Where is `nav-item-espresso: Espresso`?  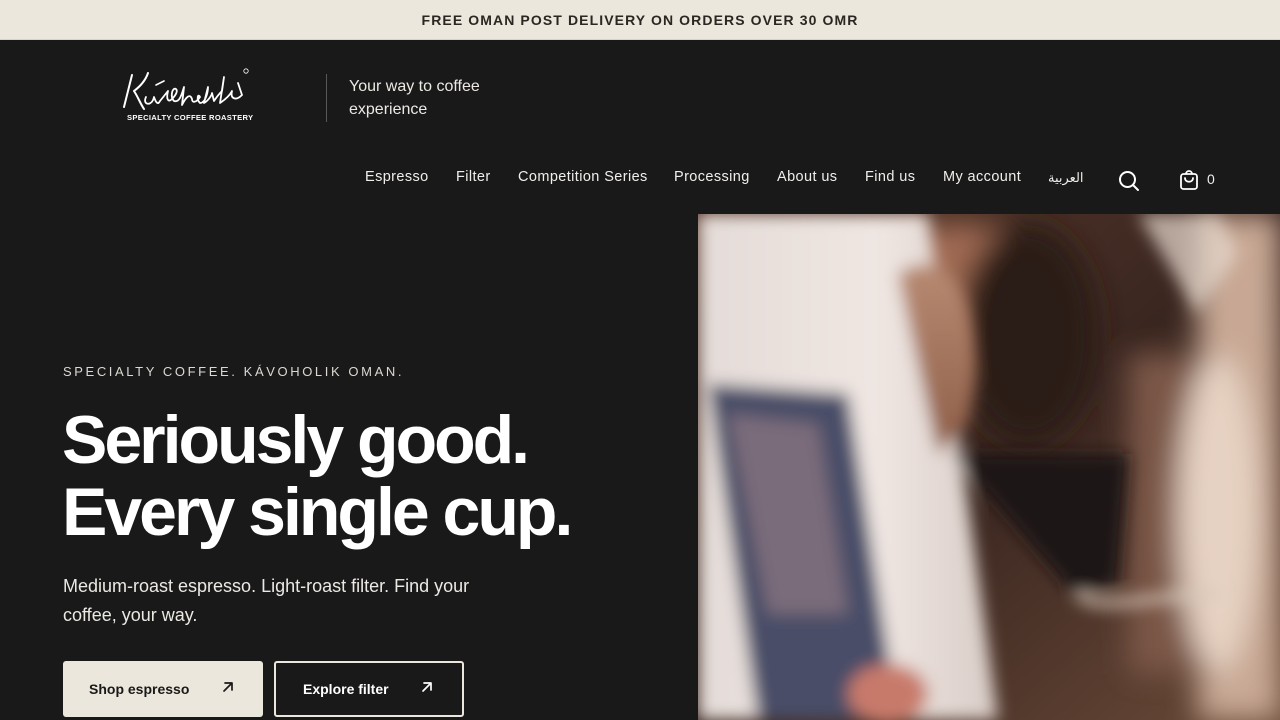
nav-item-espresso: Espresso is located at coordinates (397, 177).